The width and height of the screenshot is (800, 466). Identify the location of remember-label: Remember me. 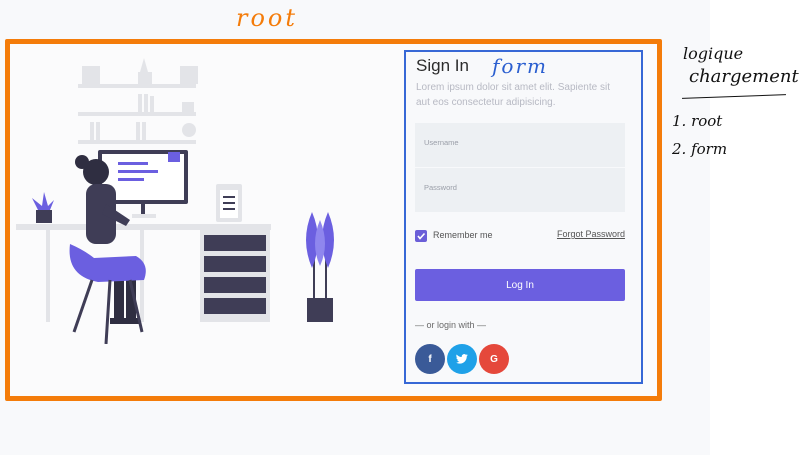
(463, 235).